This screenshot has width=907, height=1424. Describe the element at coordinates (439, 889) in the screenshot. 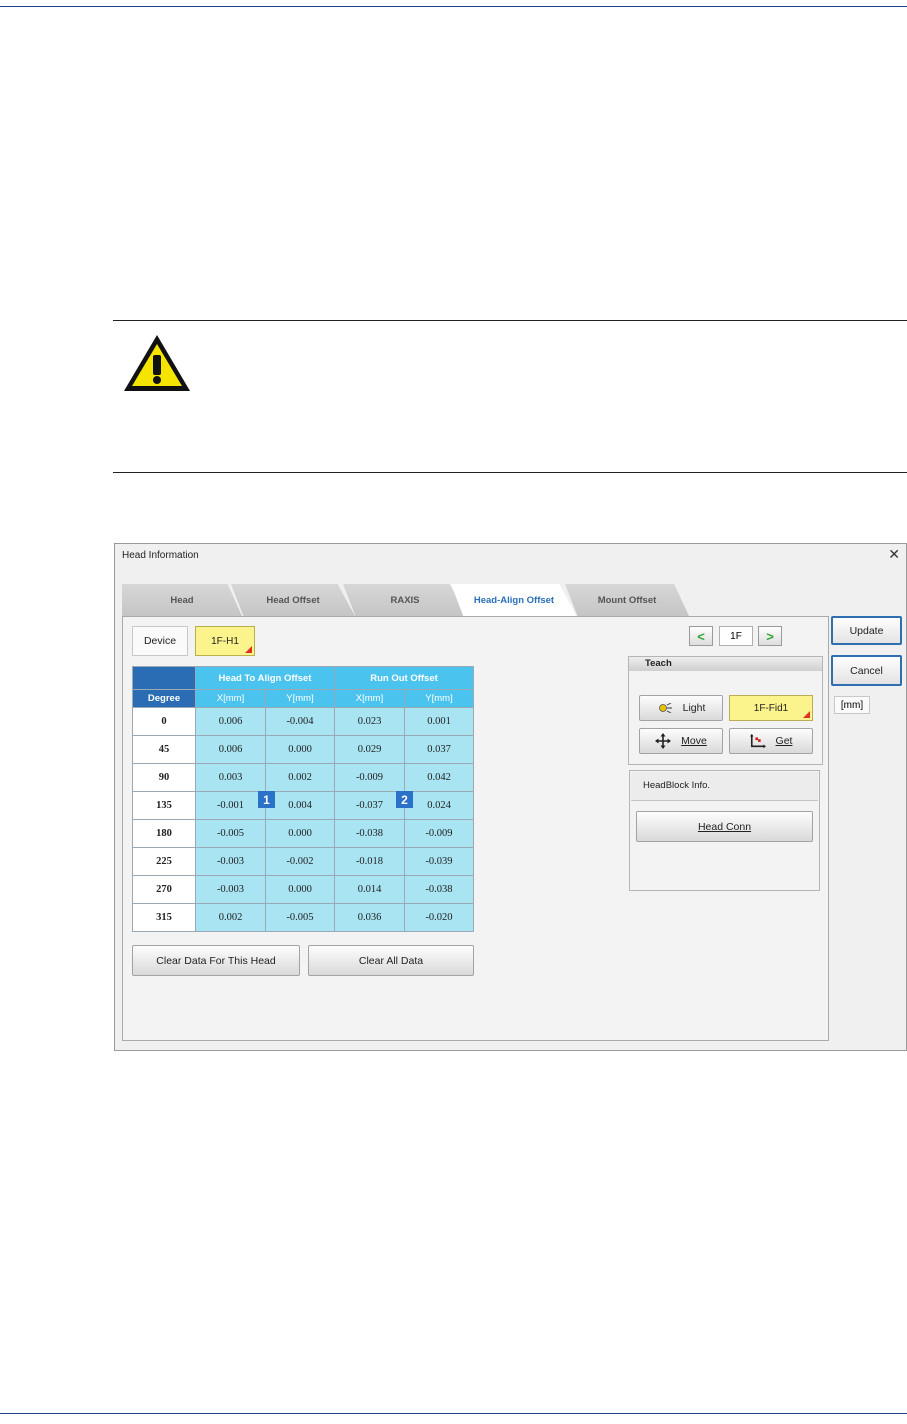

I see `runout-y-cell: -0.038` at that location.